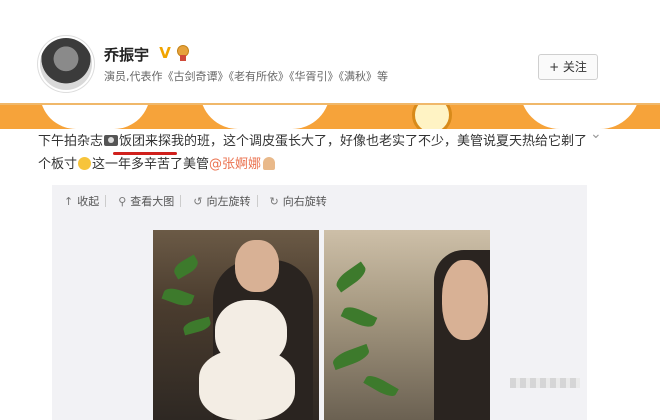  I want to click on user-description: 演员,代表作《古剑奇谭》《老有所依》《华胥引》《满秋》等, so click(246, 76).